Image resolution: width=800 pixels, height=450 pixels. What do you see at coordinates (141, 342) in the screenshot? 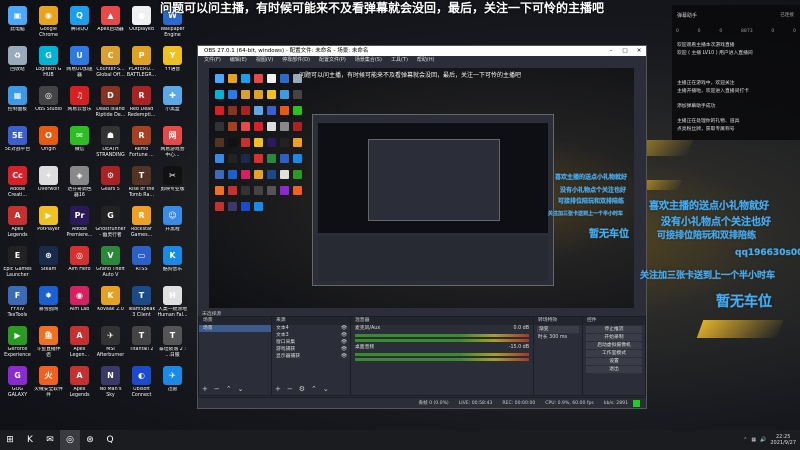
I see `desktop-icon: T Titanfall 2` at bounding box center [141, 342].